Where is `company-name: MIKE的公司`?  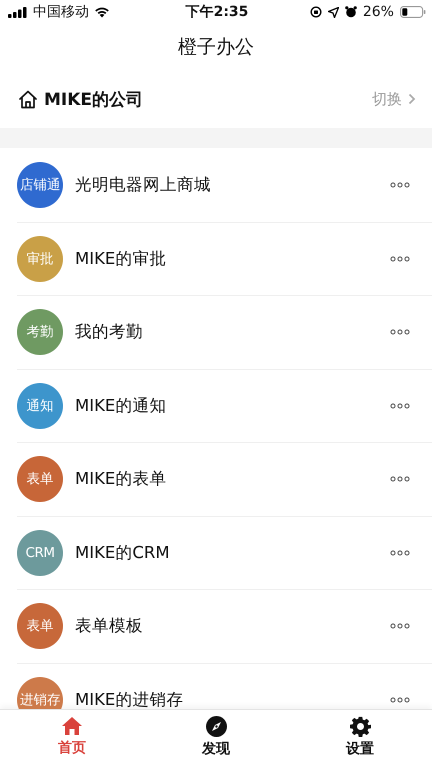 company-name: MIKE的公司 is located at coordinates (94, 99).